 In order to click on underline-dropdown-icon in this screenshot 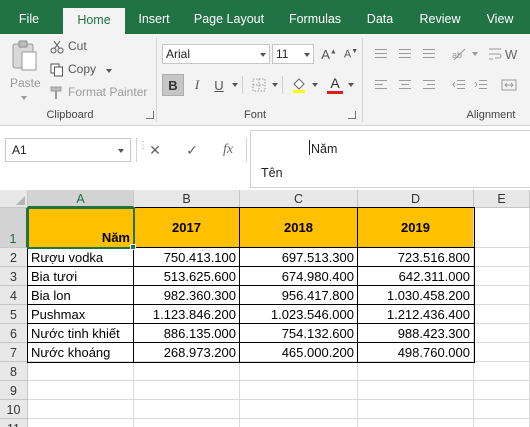, I will do `click(235, 85)`.